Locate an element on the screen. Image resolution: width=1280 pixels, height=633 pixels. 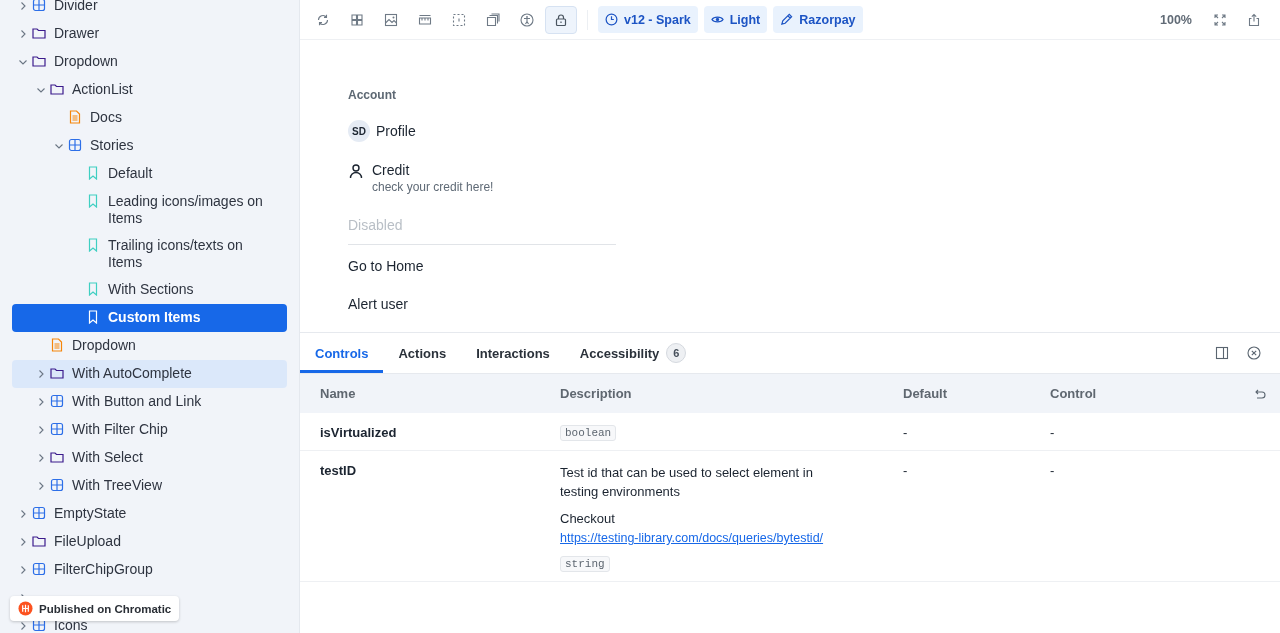
tree-item: EmptyState is located at coordinates (149, 514).